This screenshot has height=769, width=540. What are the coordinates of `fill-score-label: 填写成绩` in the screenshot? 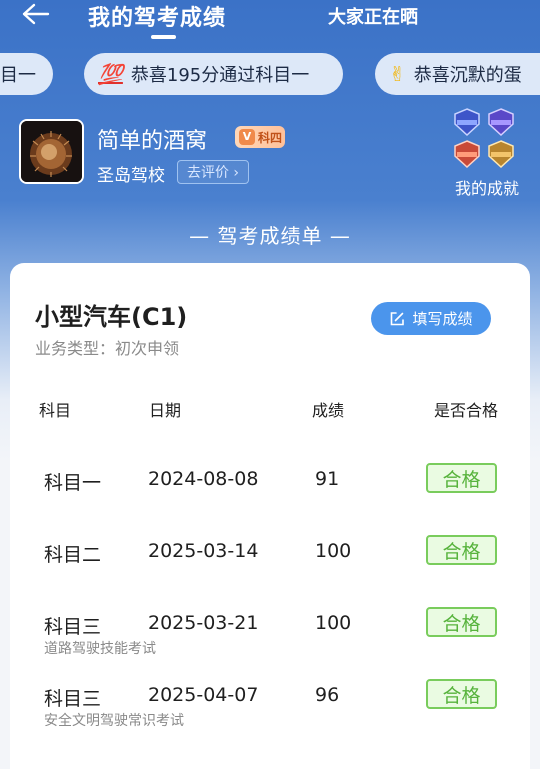 It's located at (442, 319).